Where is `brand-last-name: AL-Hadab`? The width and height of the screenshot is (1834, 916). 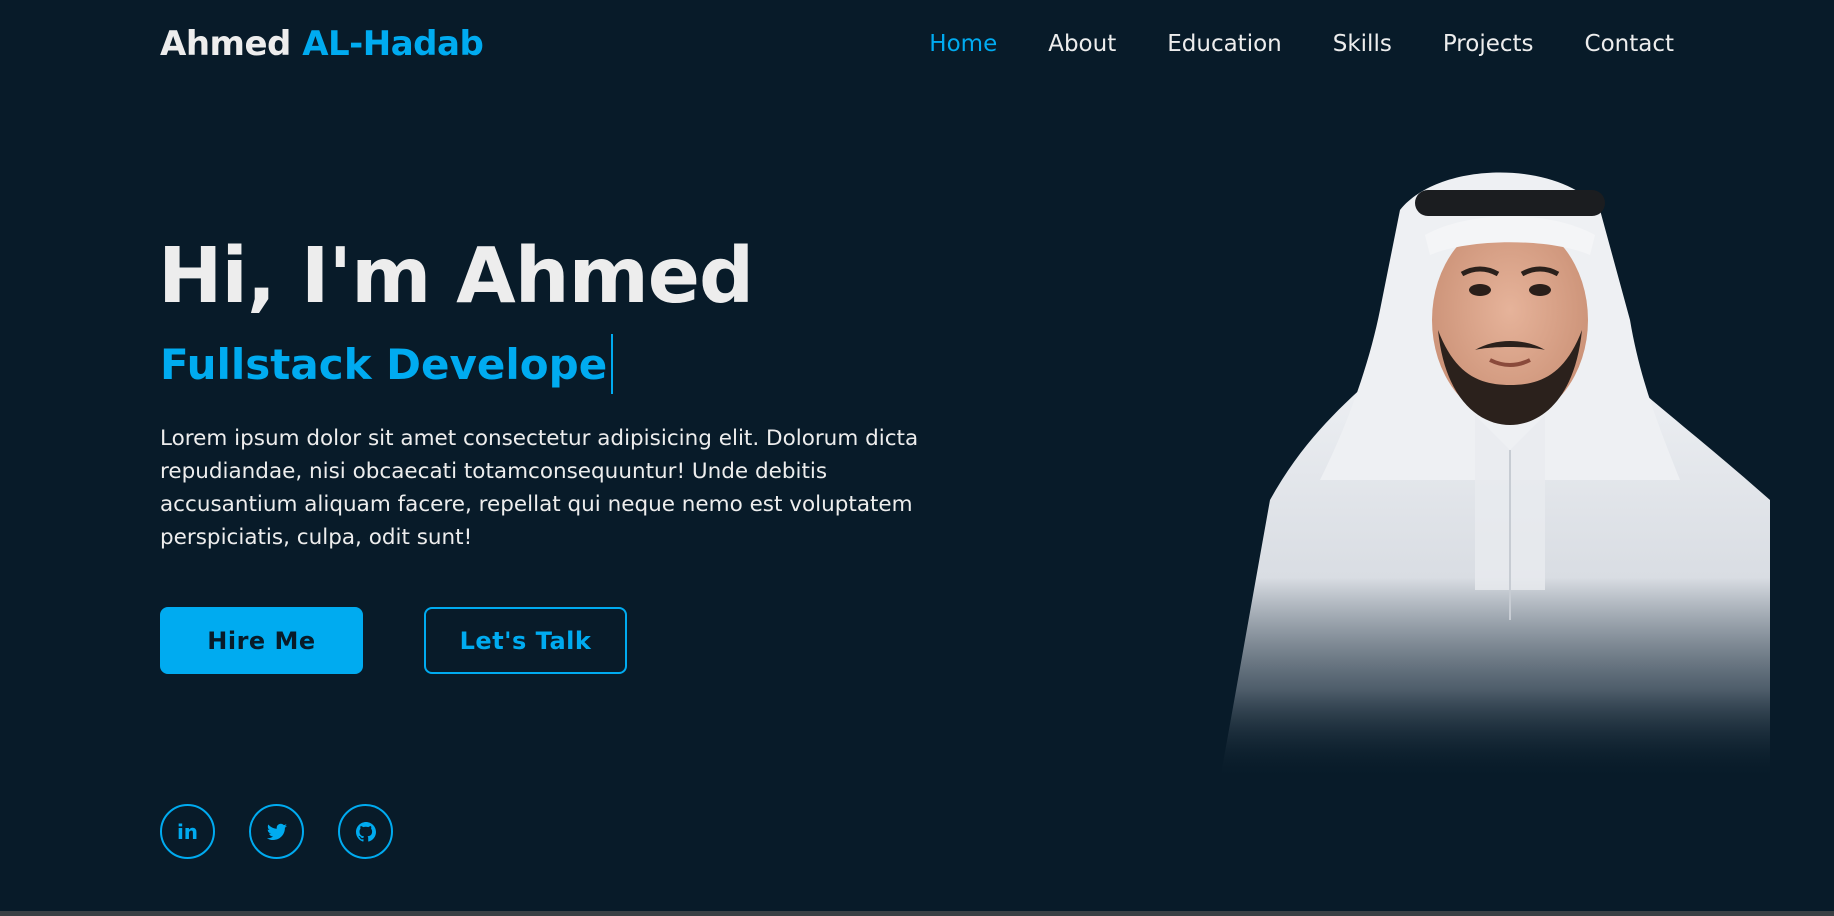 brand-last-name: AL-Hadab is located at coordinates (393, 44).